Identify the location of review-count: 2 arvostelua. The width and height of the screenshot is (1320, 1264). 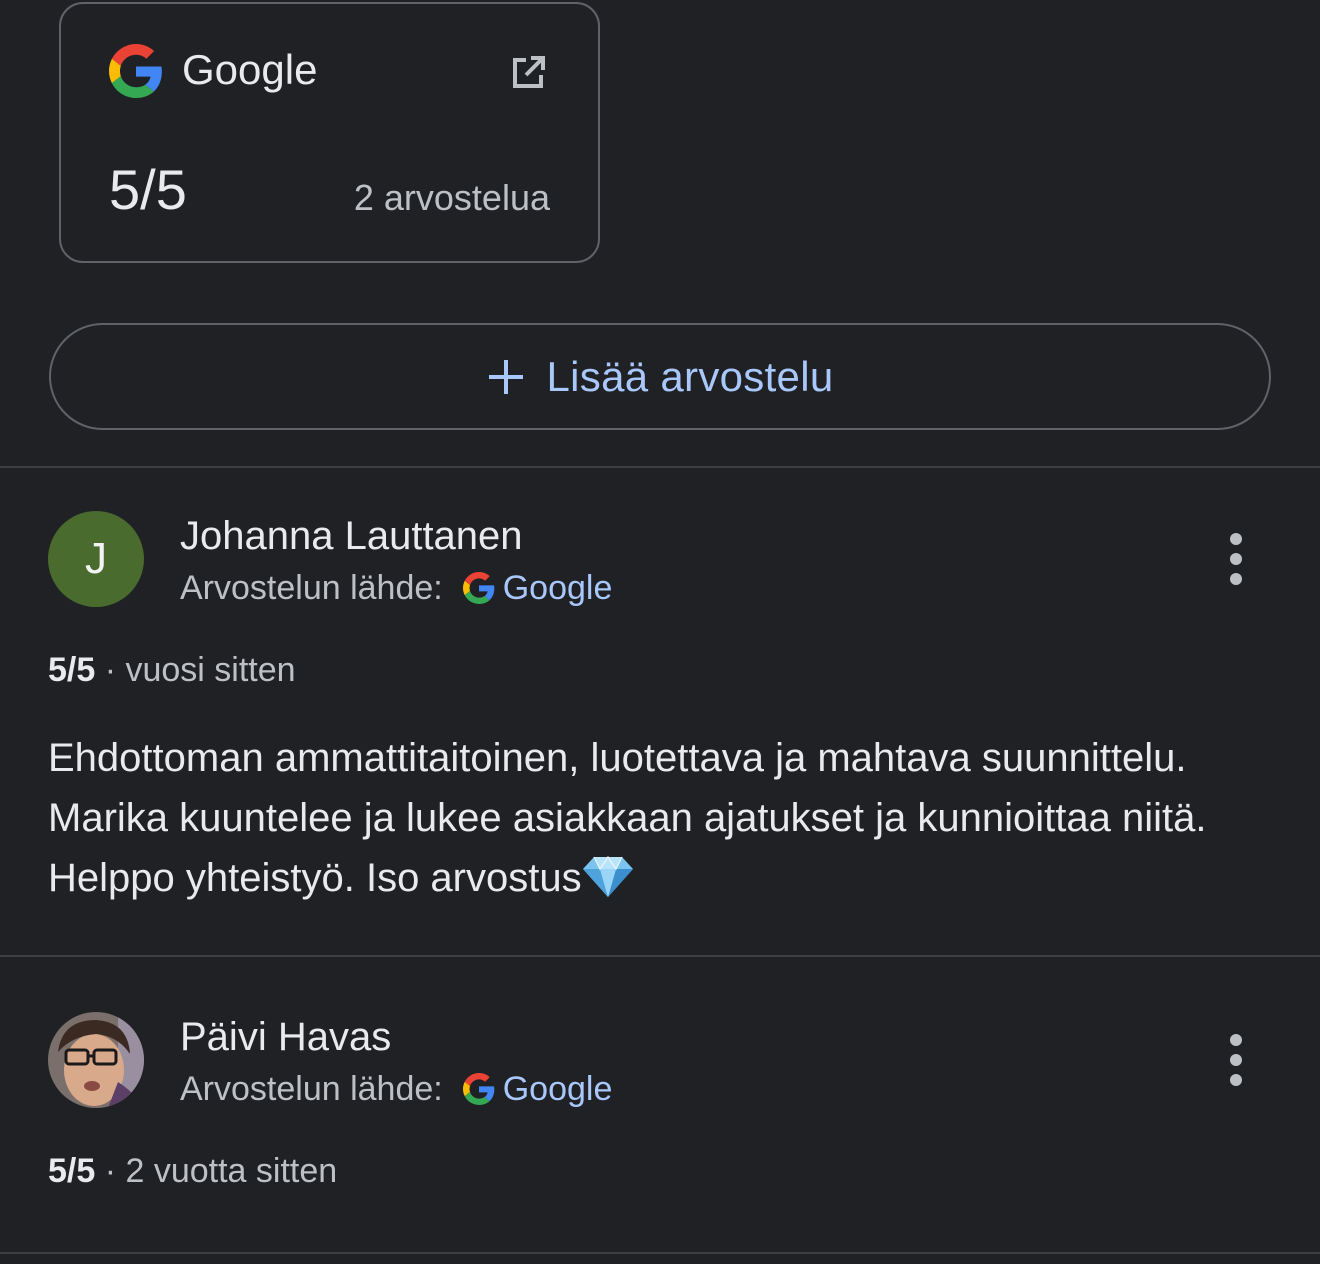
(451, 197).